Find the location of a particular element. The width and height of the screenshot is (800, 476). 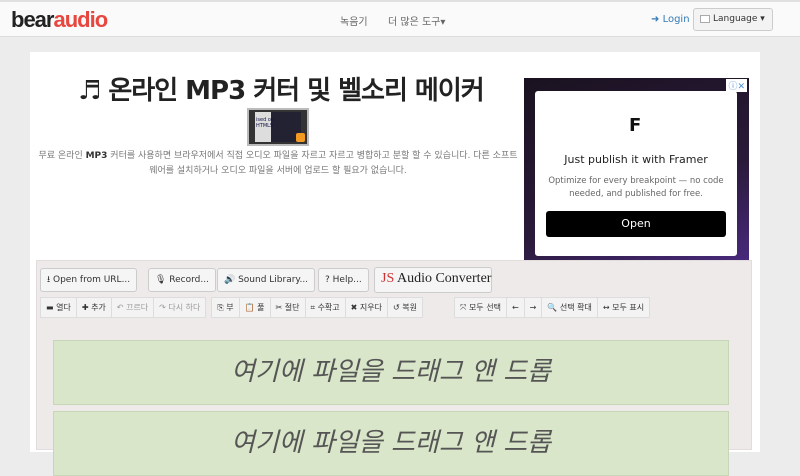

nav-recorder: 녹음기 is located at coordinates (354, 20).